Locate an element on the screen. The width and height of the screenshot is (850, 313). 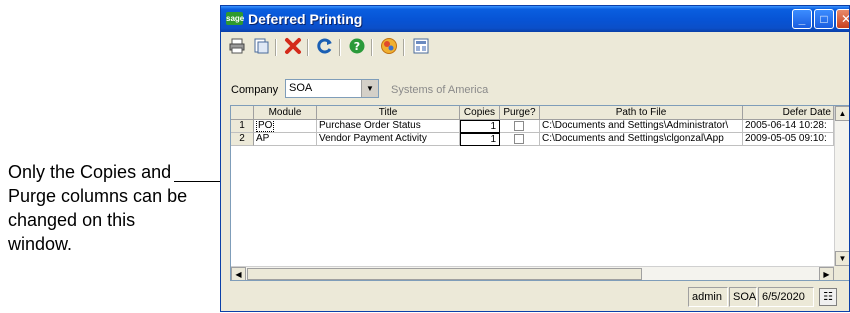
column-header-defer-date: Defer Date is located at coordinates (788, 113).